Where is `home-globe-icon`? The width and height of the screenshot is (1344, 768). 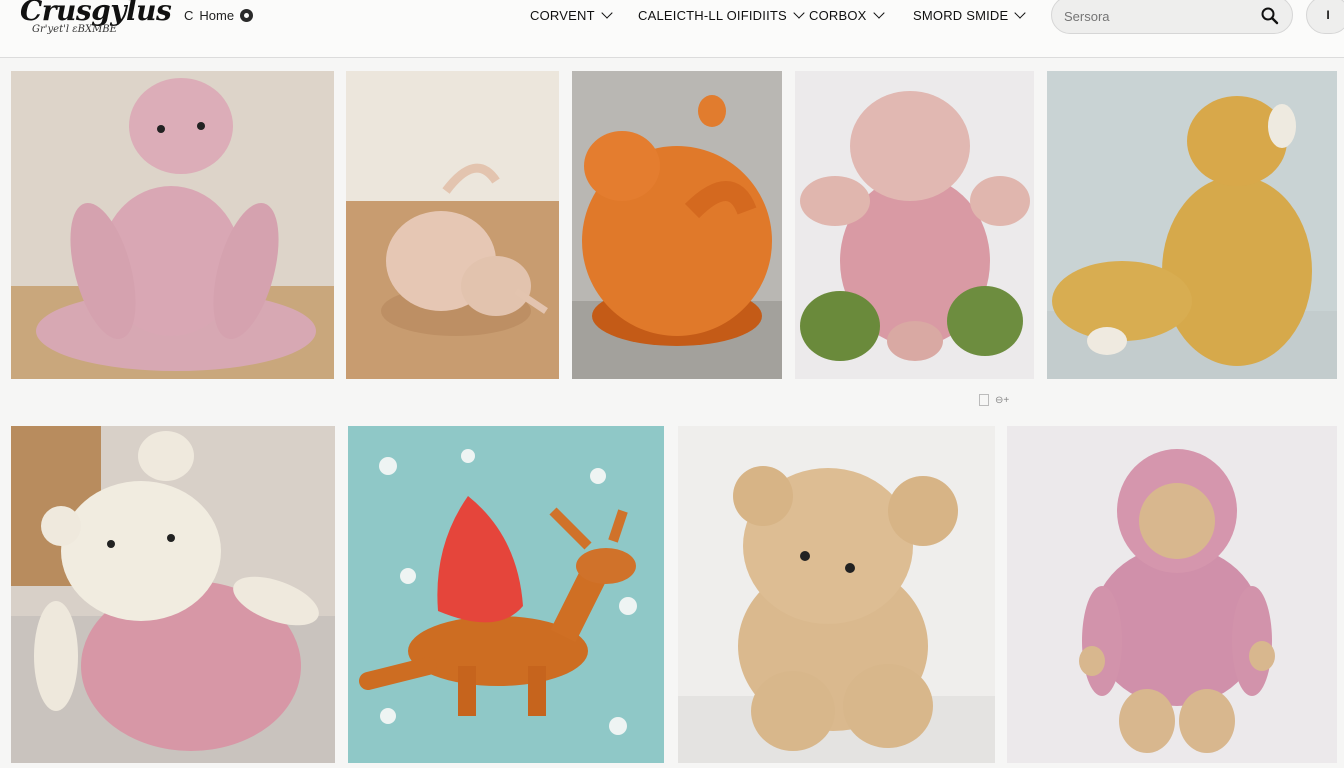 home-globe-icon is located at coordinates (247, 15).